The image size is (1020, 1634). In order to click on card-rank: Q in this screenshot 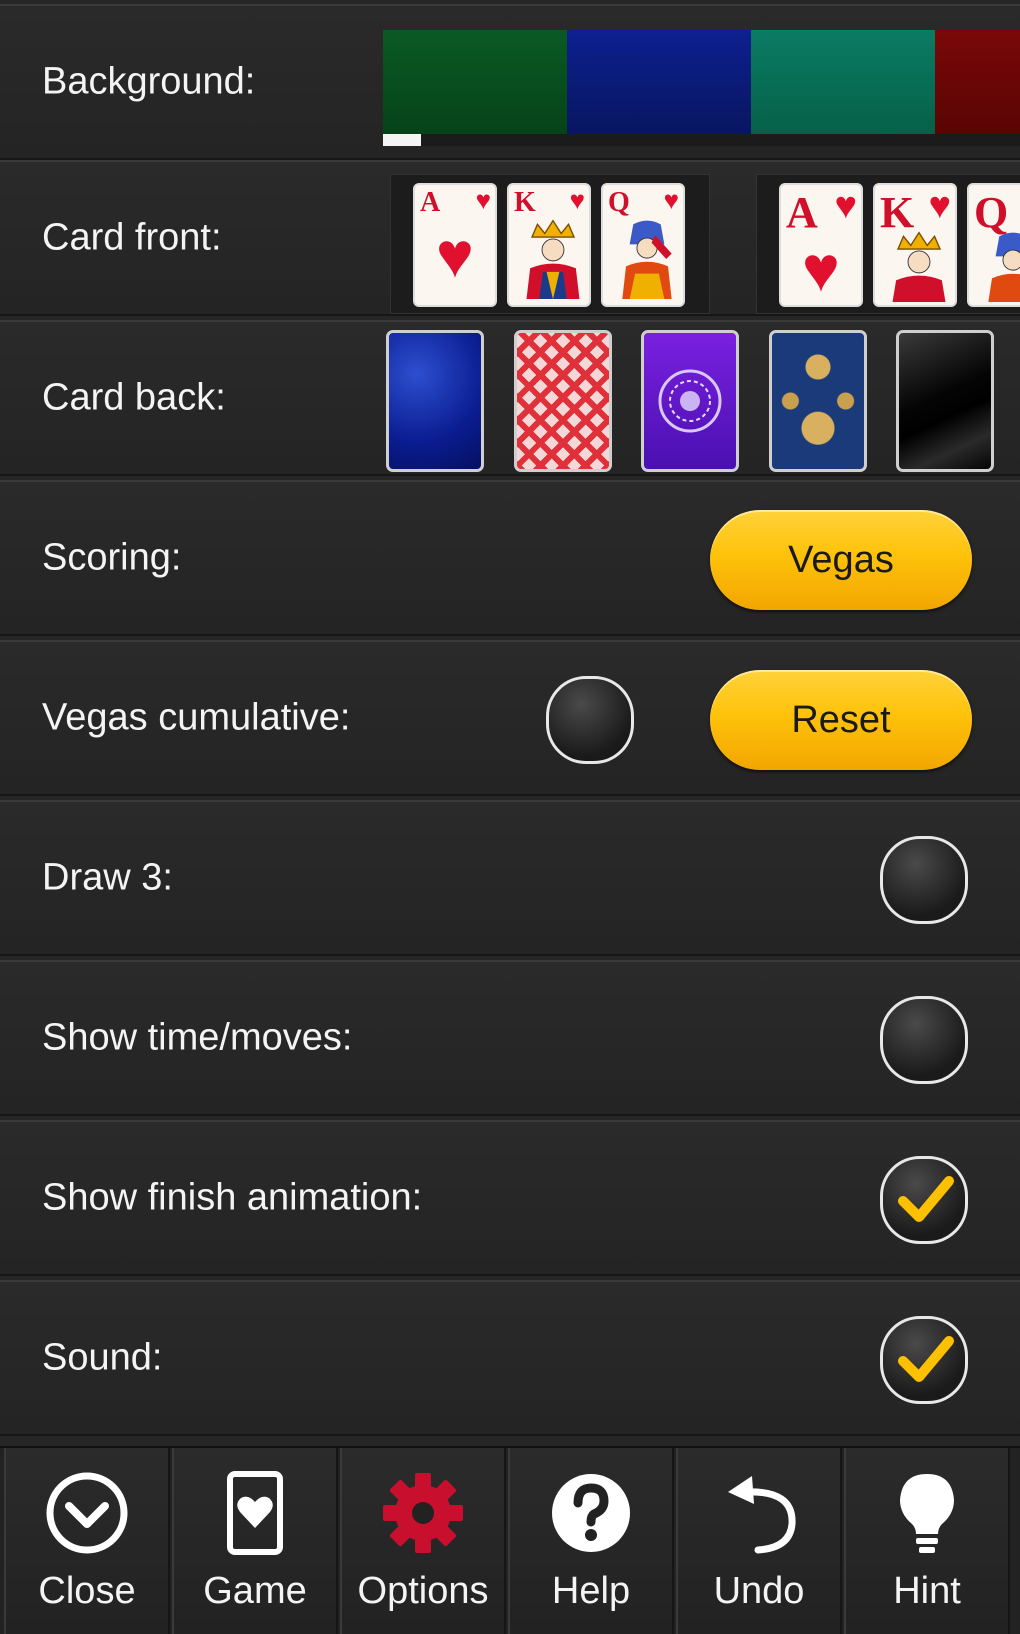, I will do `click(619, 202)`.